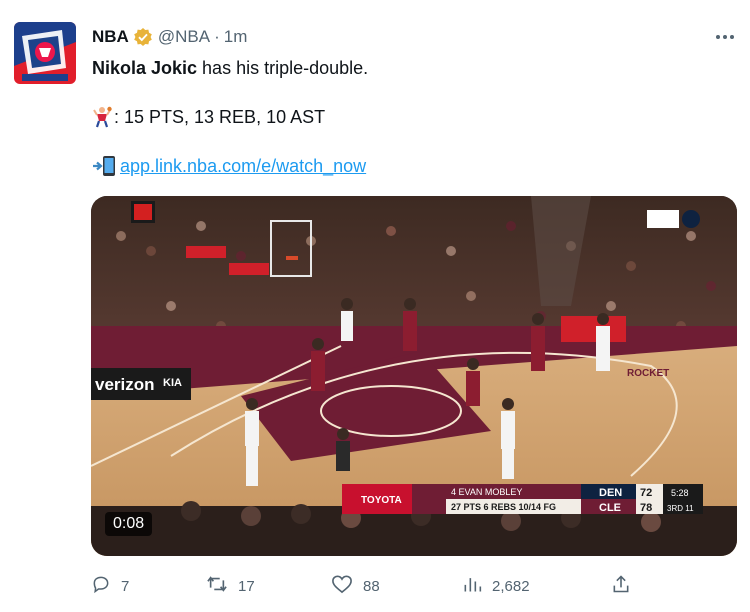 The image size is (750, 612). What do you see at coordinates (236, 37) in the screenshot?
I see `tweet-time: 1m` at bounding box center [236, 37].